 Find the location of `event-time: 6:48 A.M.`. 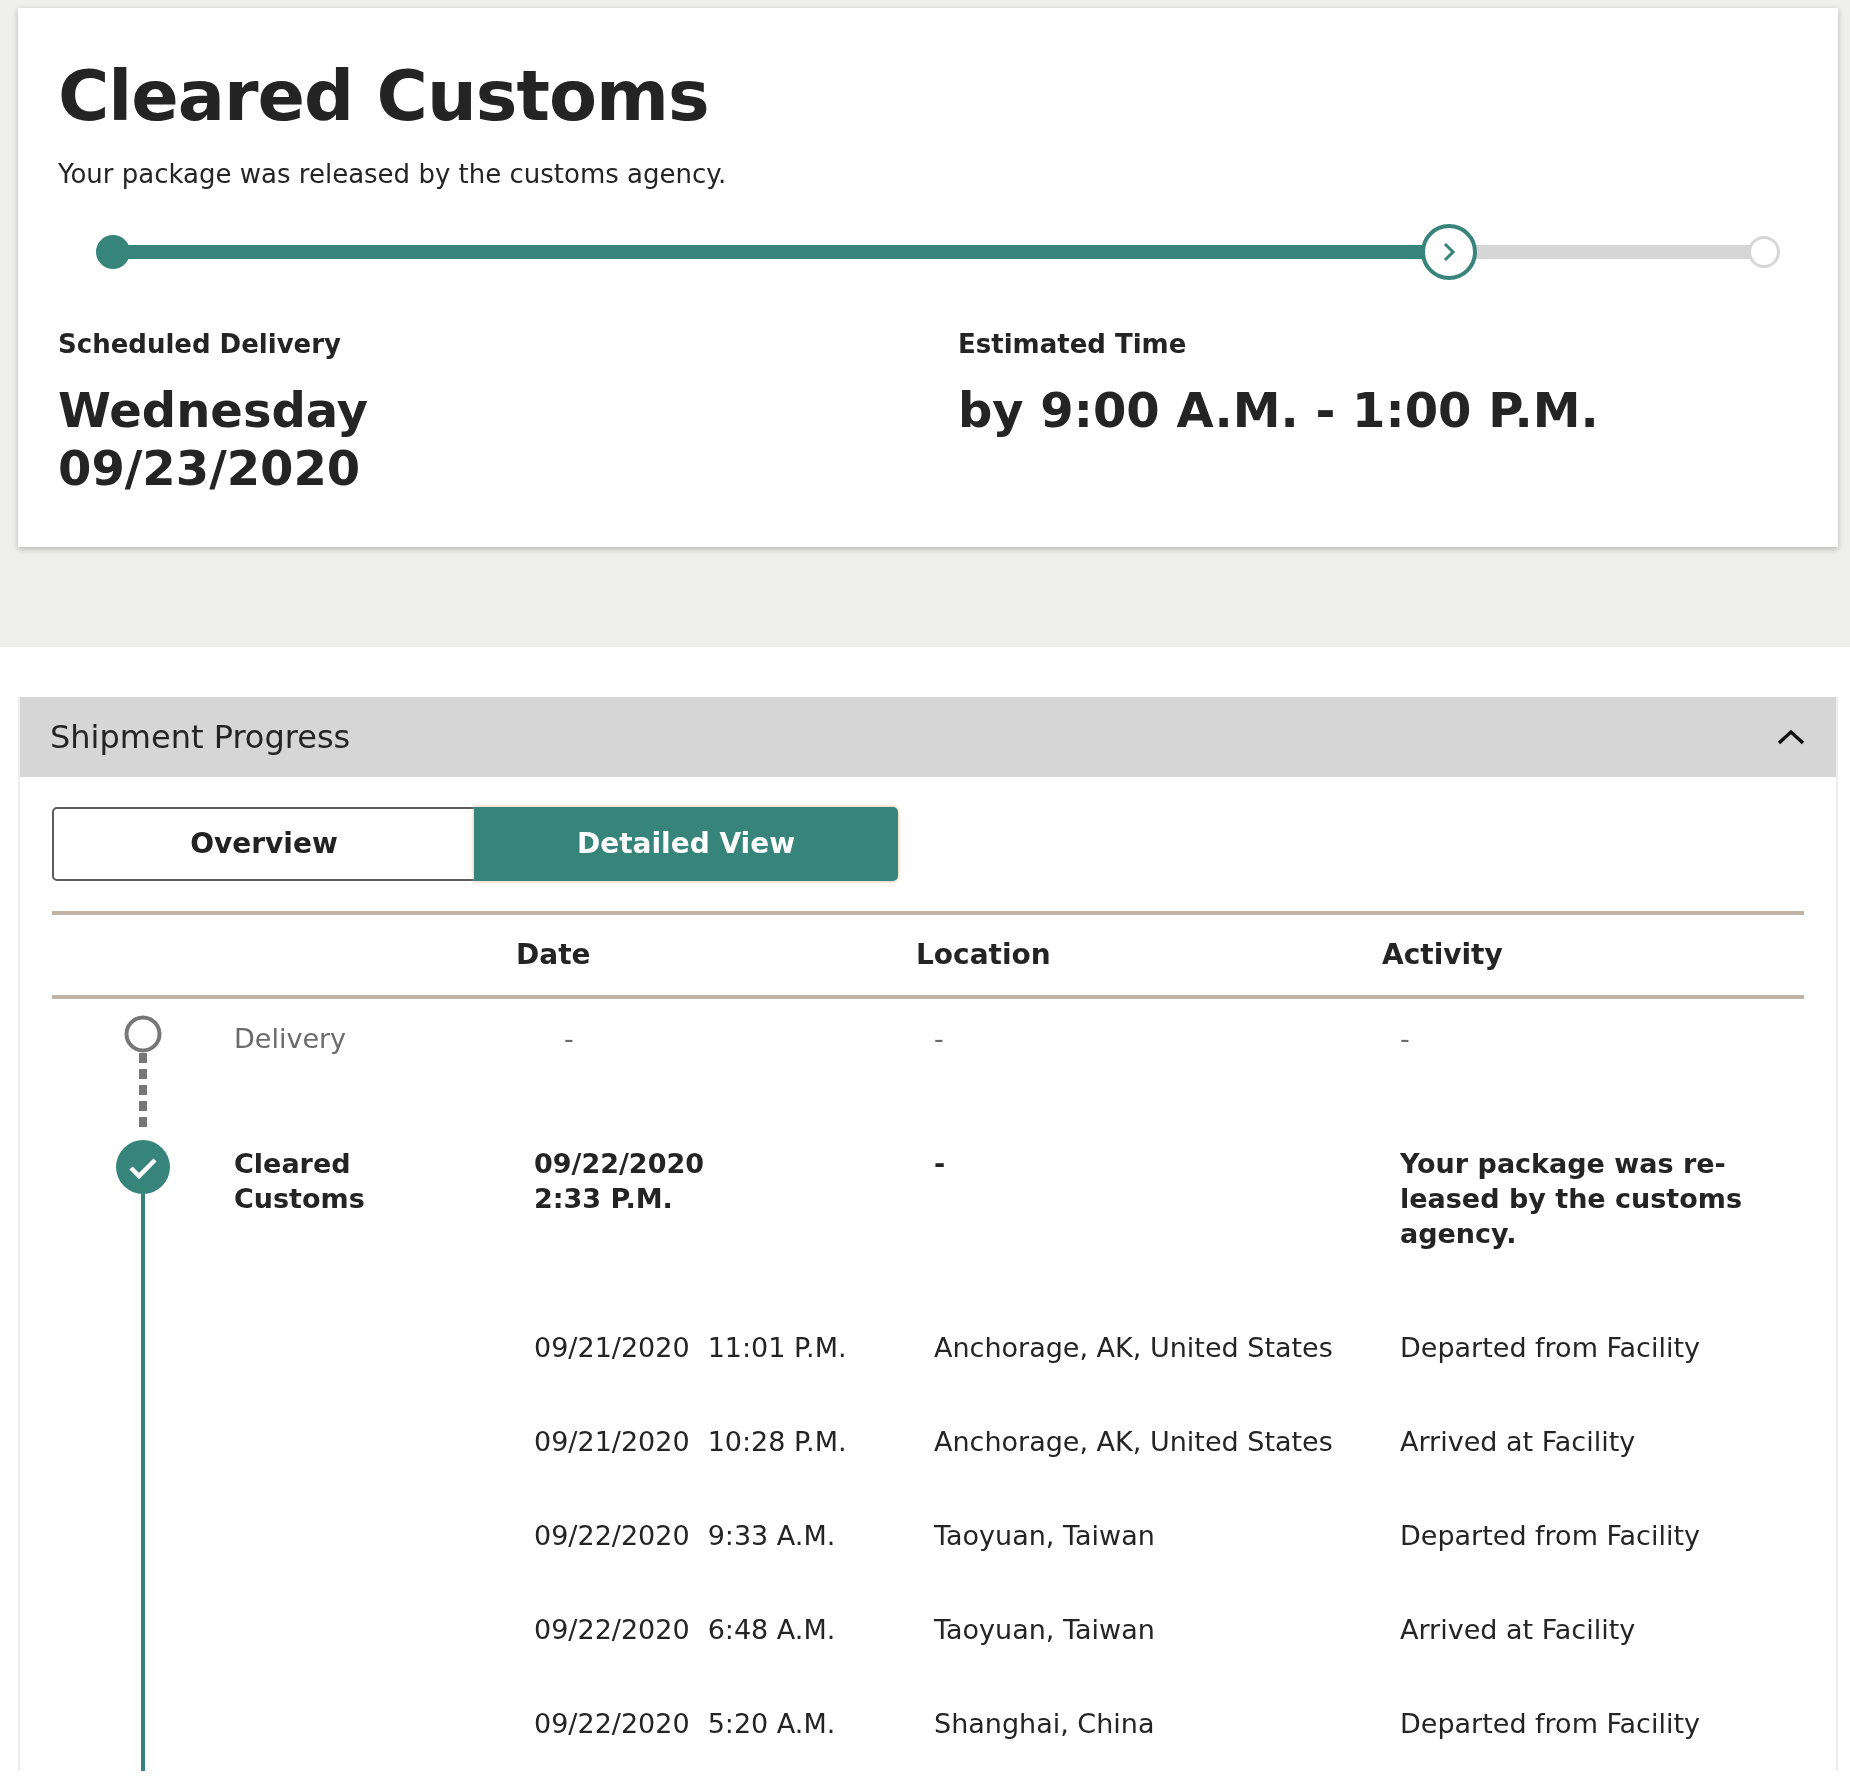

event-time: 6:48 A.M. is located at coordinates (771, 1629).